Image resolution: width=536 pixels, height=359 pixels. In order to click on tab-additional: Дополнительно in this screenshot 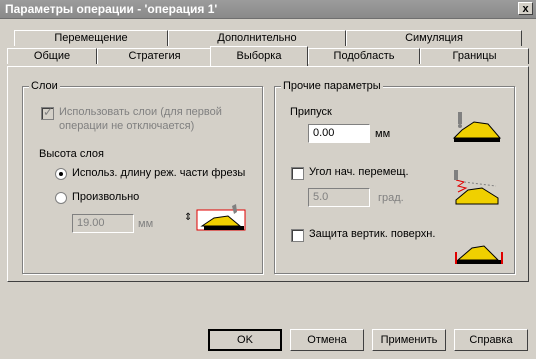, I will do `click(257, 38)`.